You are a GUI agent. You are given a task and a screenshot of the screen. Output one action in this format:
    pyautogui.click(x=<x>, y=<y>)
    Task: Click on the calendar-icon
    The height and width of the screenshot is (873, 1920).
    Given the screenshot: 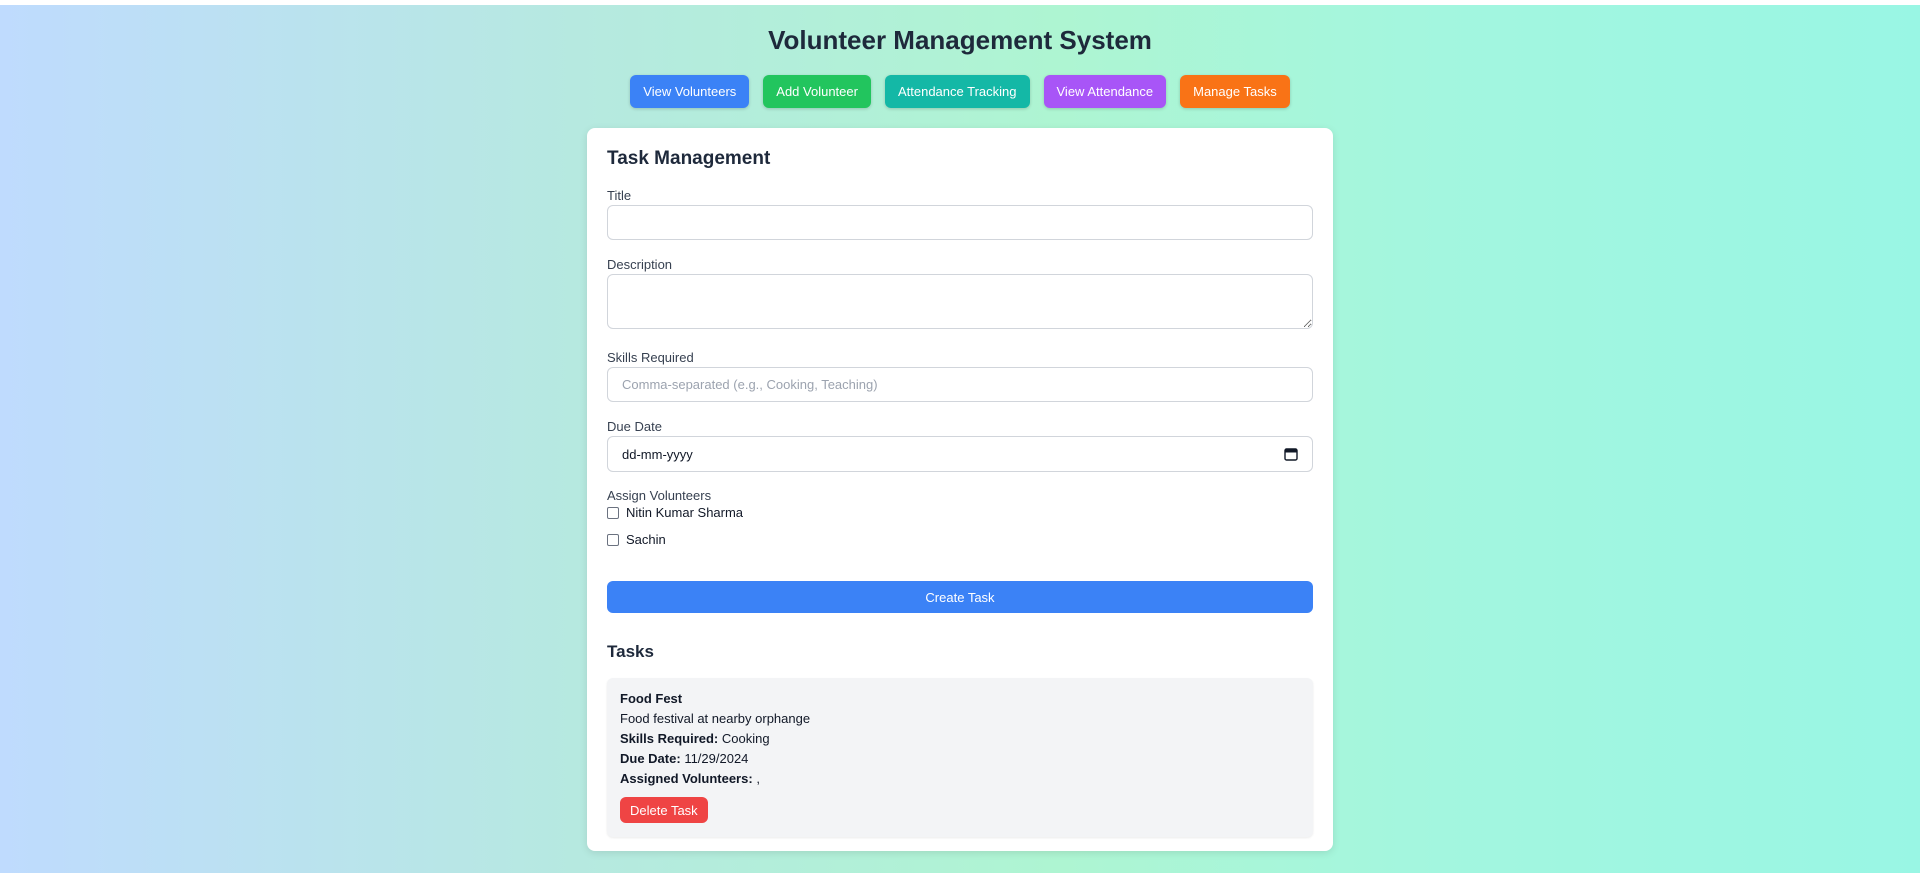 What is the action you would take?
    pyautogui.click(x=1291, y=454)
    